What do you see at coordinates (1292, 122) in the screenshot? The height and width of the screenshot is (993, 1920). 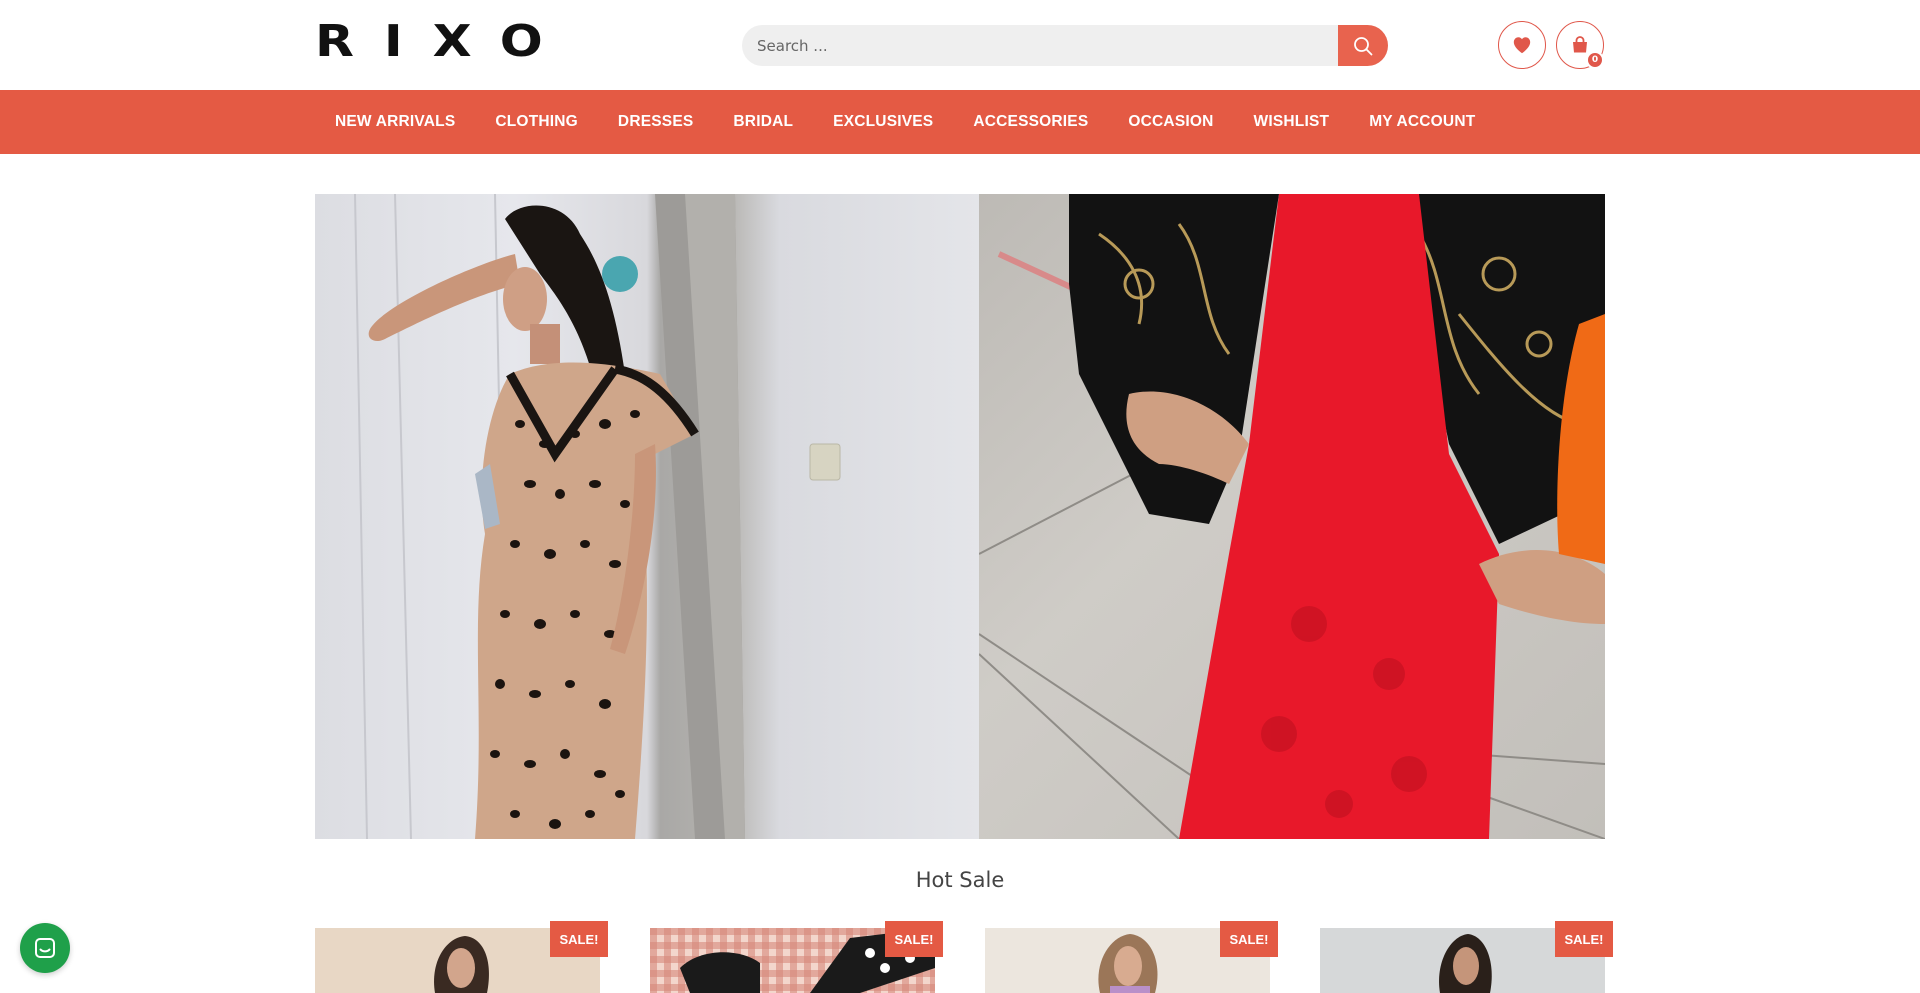 I see `nav-item-wishlist: WISHLIST` at bounding box center [1292, 122].